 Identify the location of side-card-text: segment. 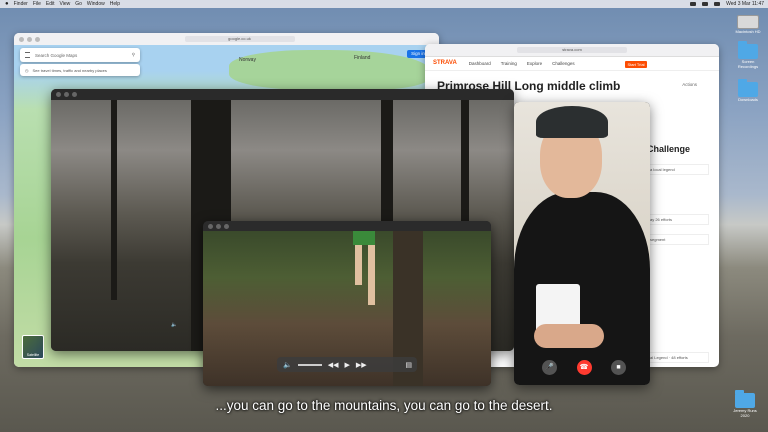
(658, 239).